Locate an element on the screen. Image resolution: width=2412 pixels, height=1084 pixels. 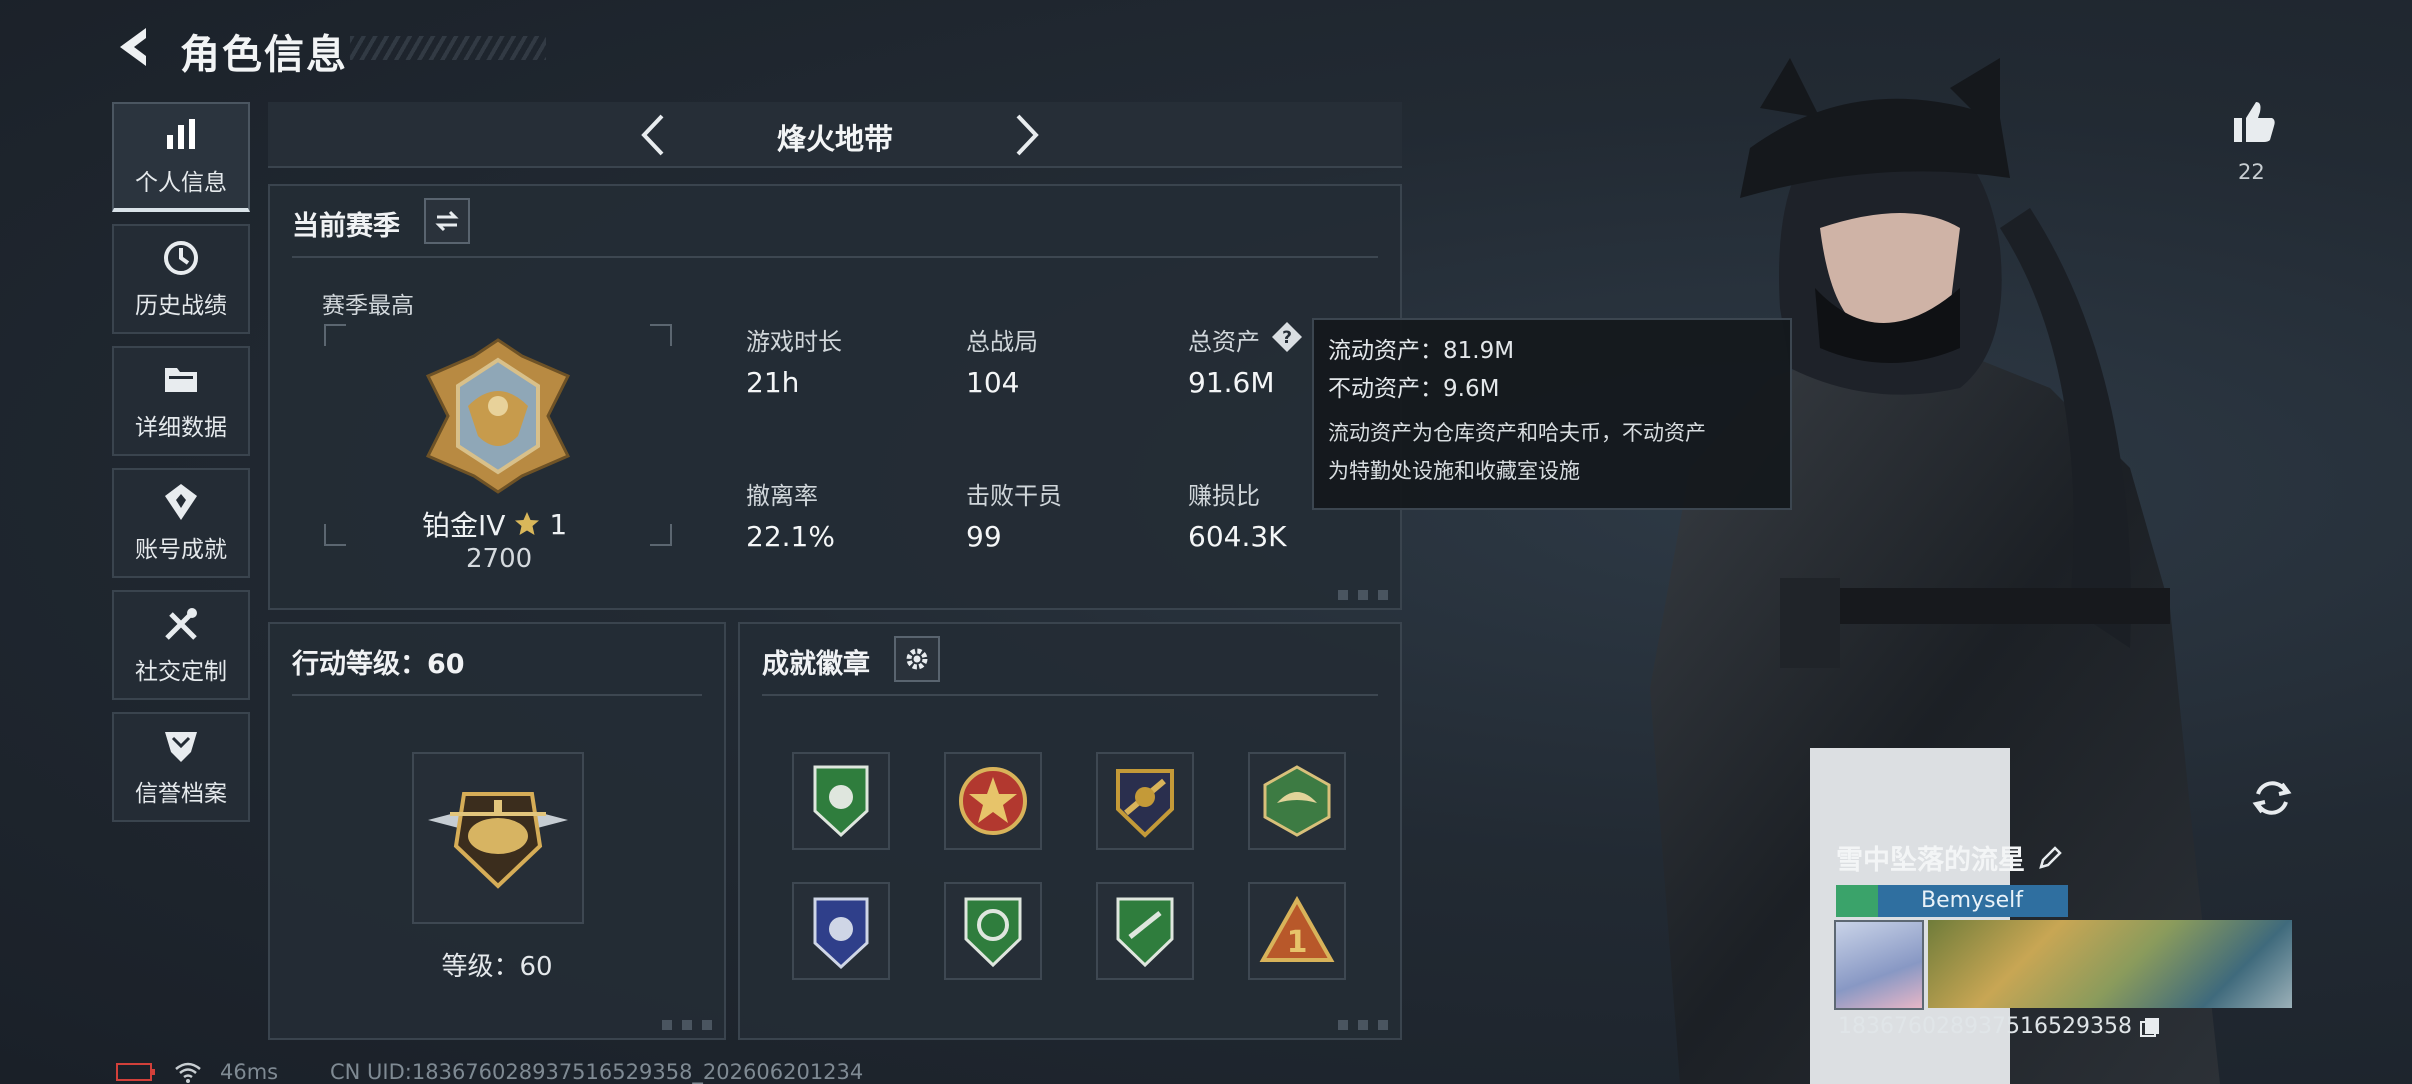
stat-label-play-time: 游戏时长 is located at coordinates (794, 342).